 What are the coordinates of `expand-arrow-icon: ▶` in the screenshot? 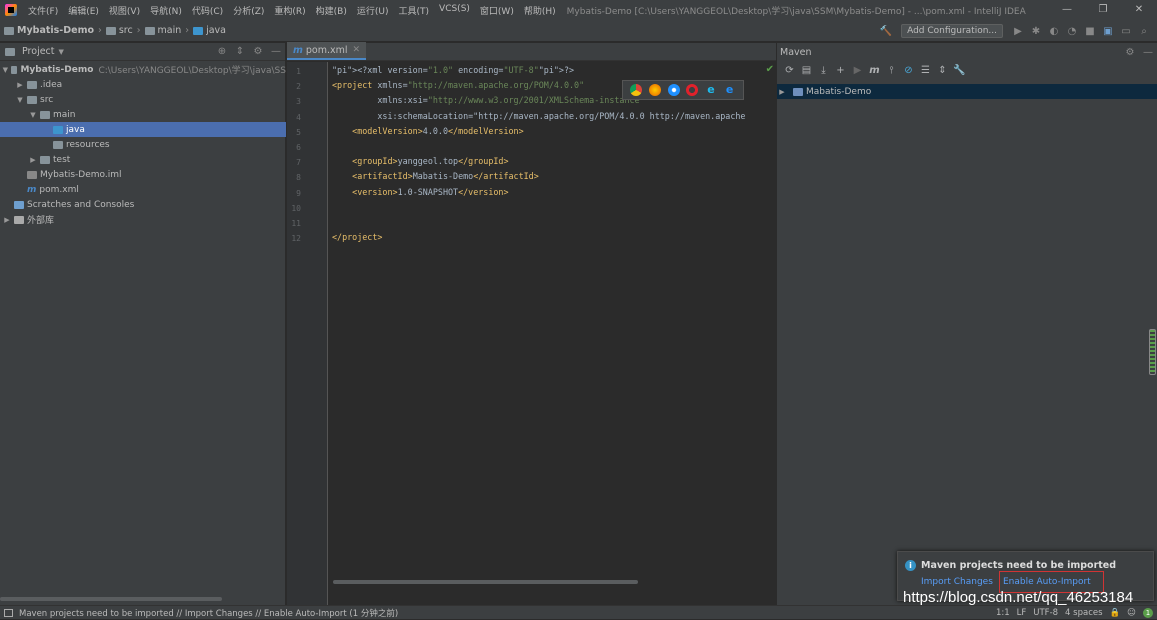 It's located at (782, 92).